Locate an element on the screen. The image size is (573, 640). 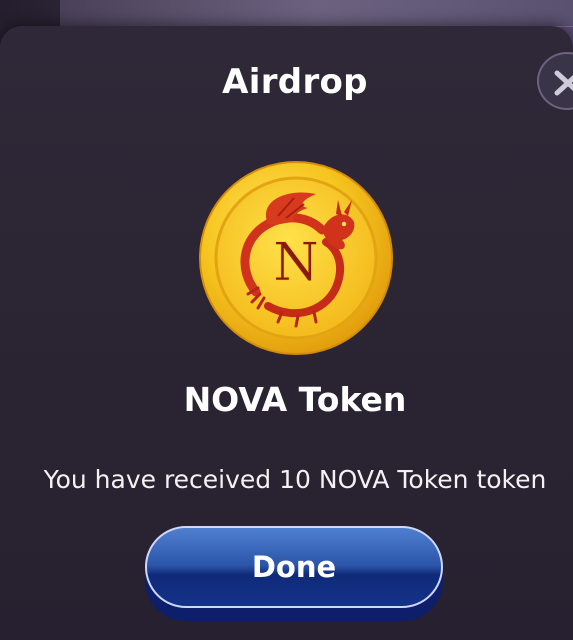
airdrop-message: You have received 10 NOVA Token token is located at coordinates (295, 479).